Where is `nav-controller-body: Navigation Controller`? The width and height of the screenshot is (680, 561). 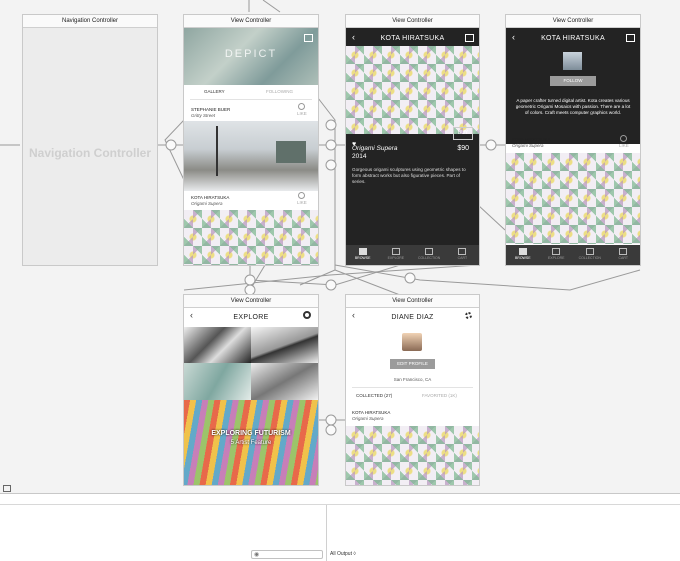 nav-controller-body: Navigation Controller is located at coordinates (90, 146).